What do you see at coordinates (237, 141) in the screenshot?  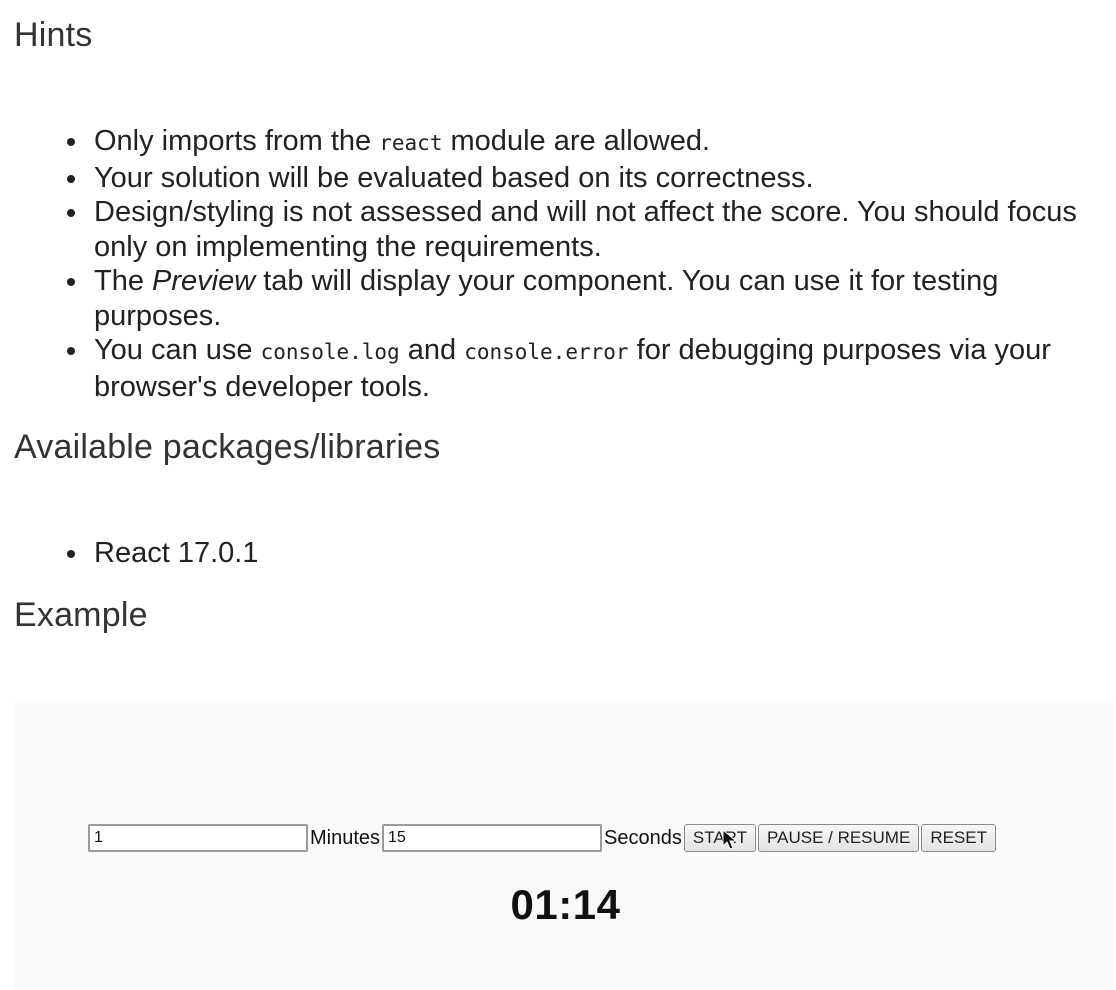 I see `hint-text: Only imports from the` at bounding box center [237, 141].